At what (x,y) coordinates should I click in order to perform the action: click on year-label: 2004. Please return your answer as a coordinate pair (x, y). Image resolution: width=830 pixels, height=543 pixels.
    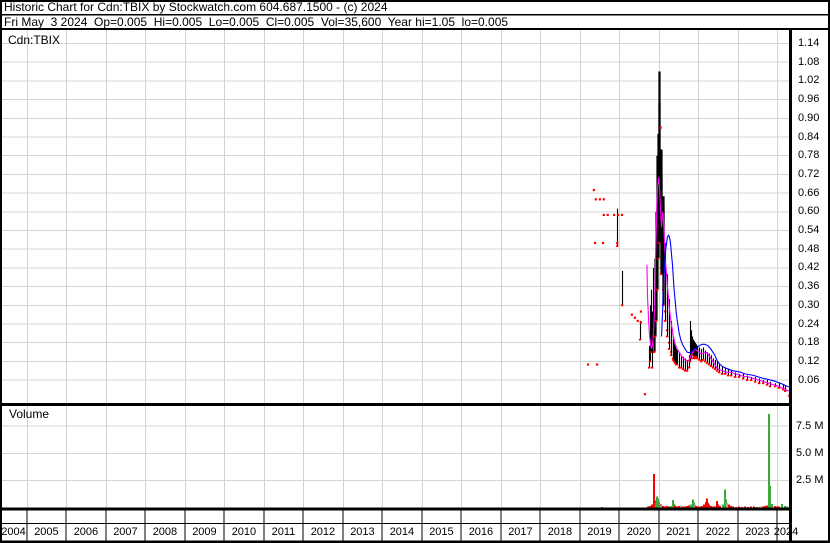
    Looking at the image, I should click on (13, 532).